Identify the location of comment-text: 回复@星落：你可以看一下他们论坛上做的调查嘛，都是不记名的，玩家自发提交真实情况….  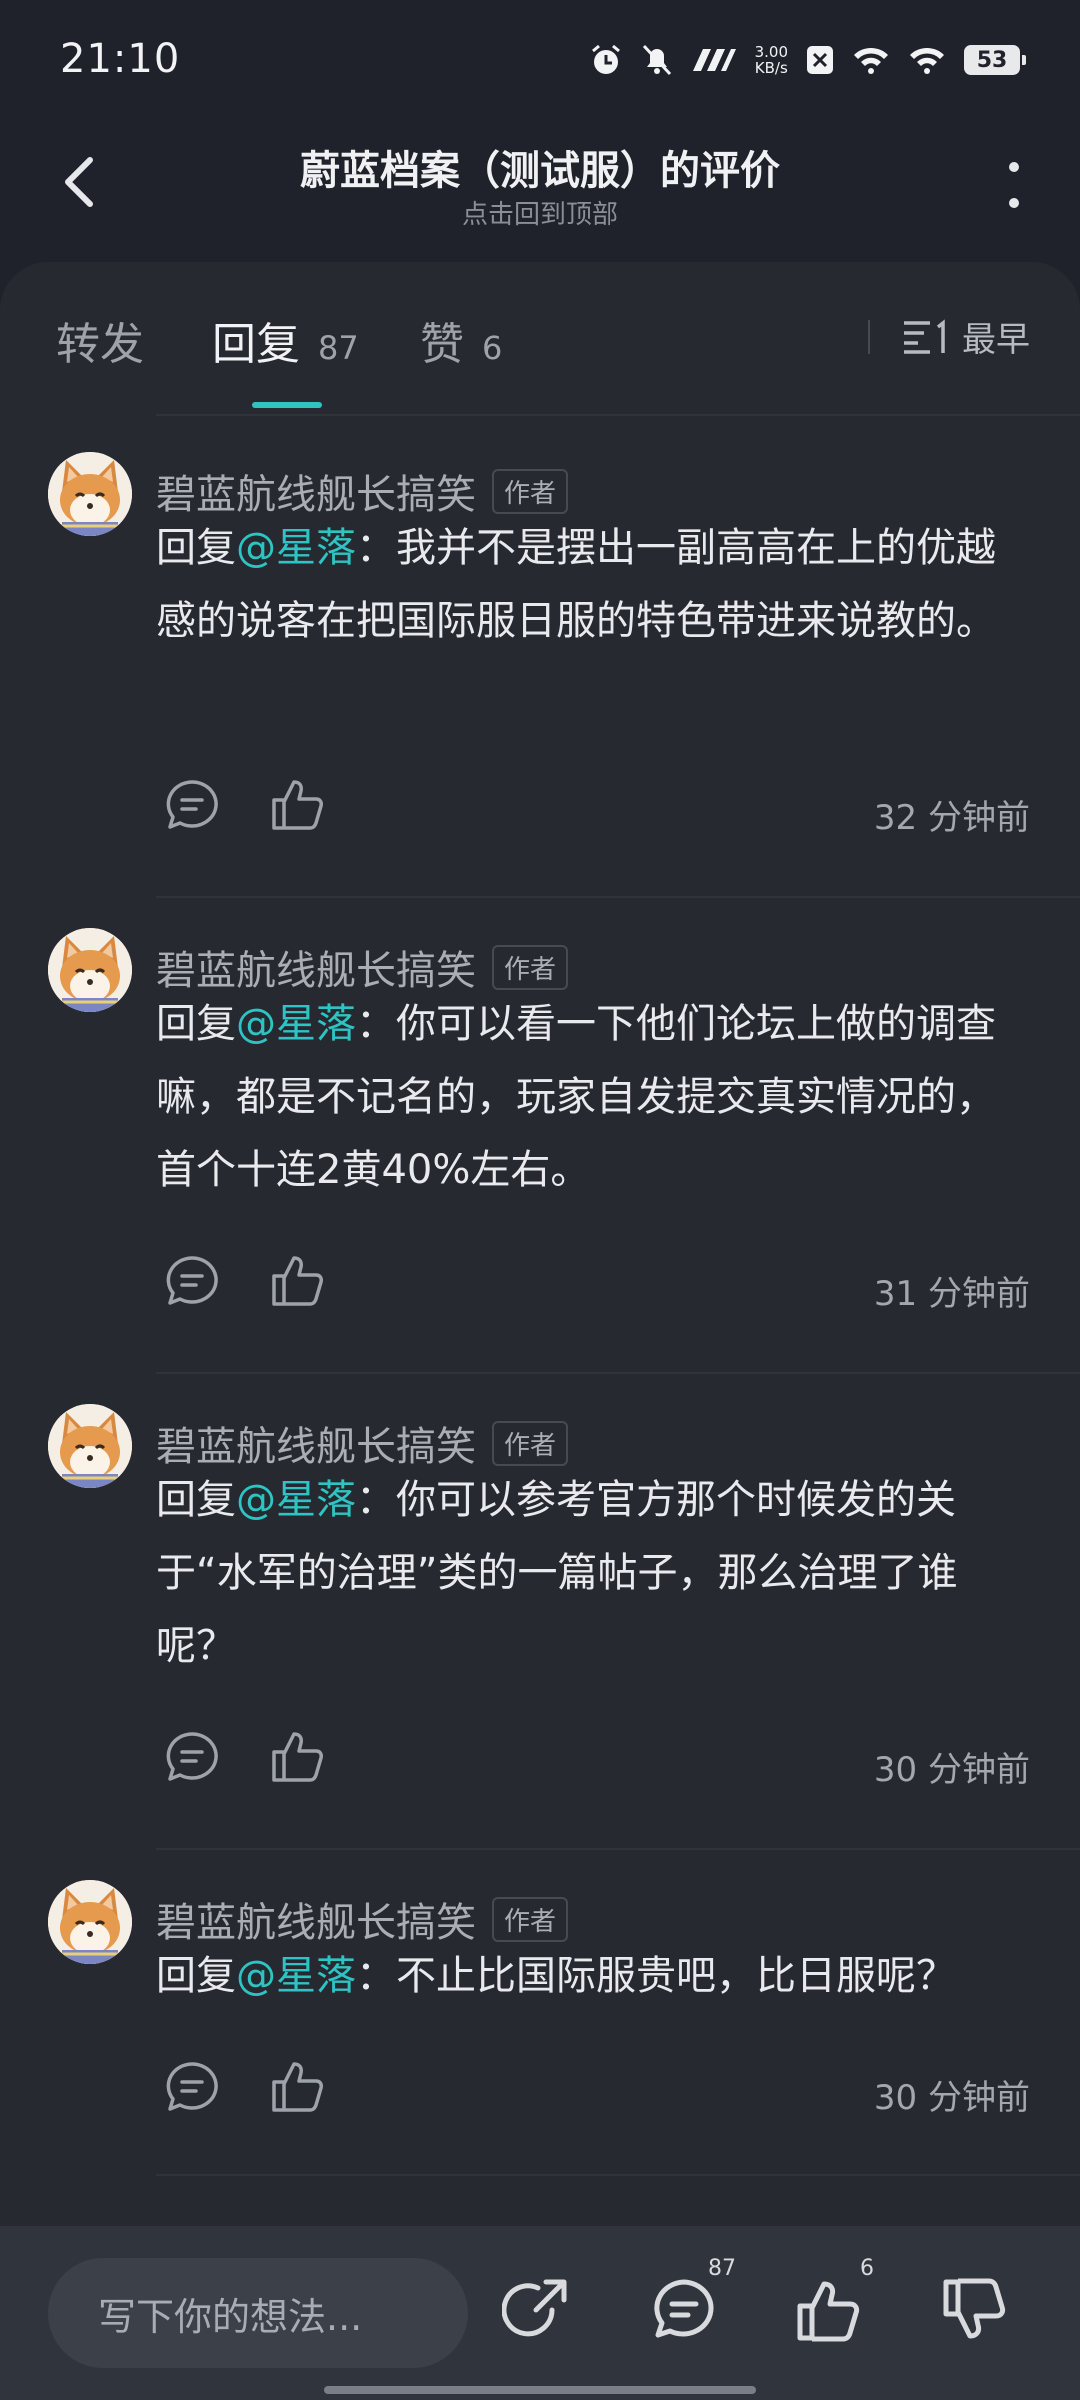
(594, 1097).